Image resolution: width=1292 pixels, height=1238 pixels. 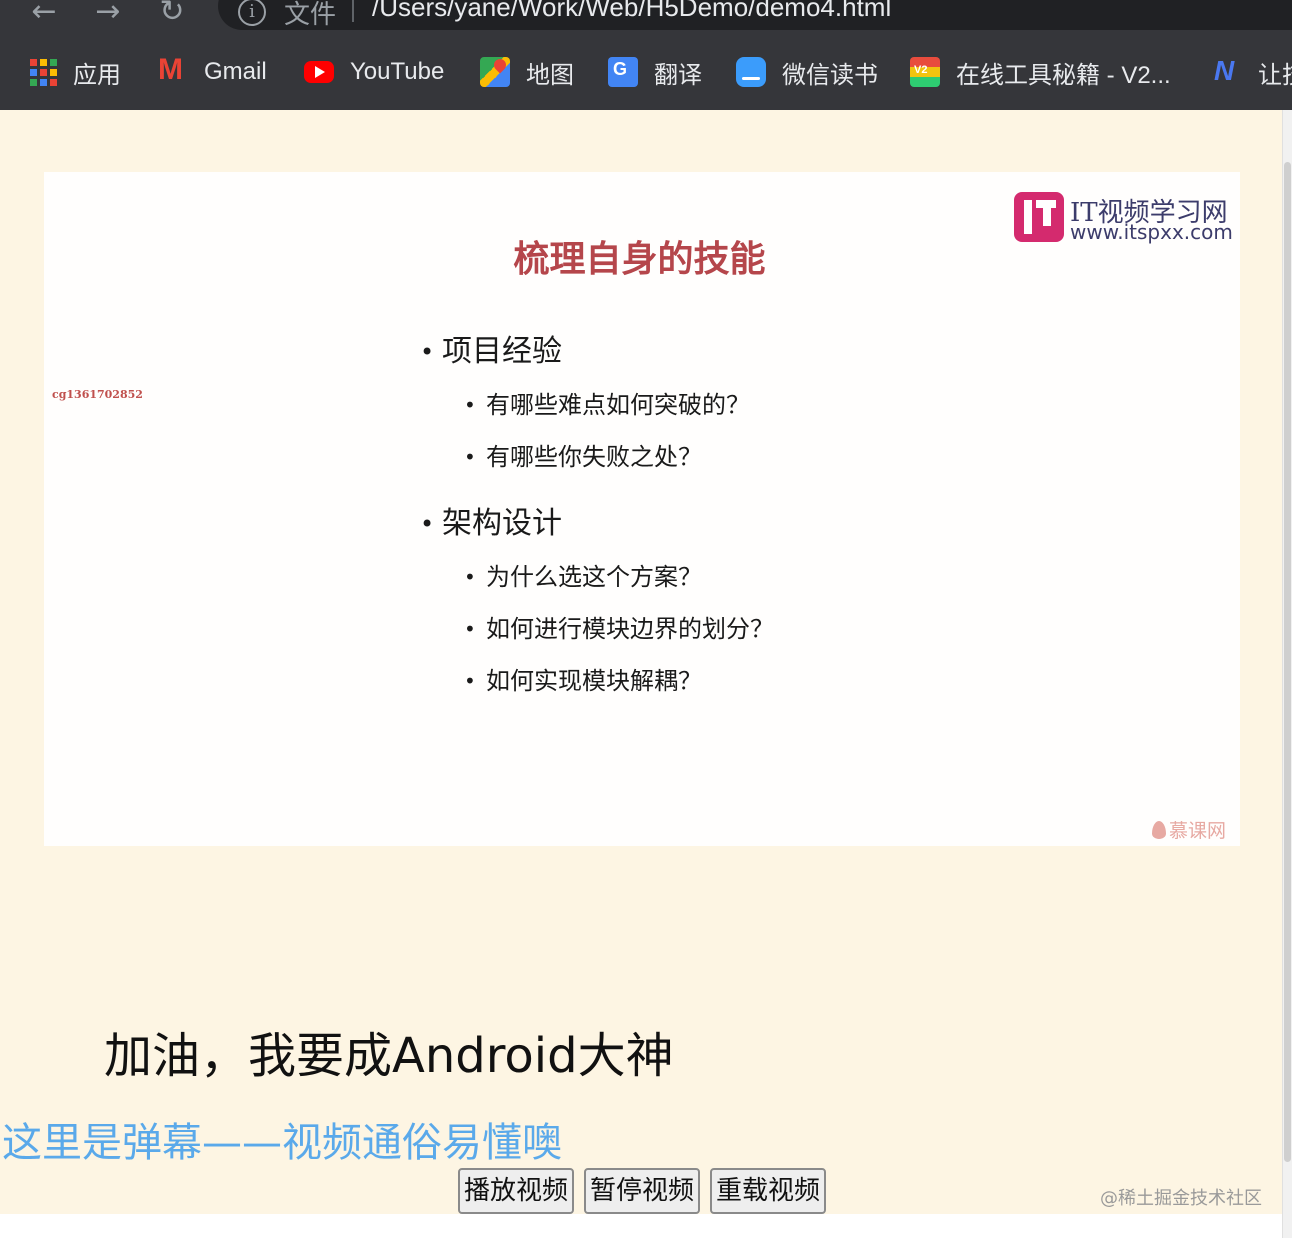 I want to click on bookmark-label: Gmail, so click(x=235, y=71).